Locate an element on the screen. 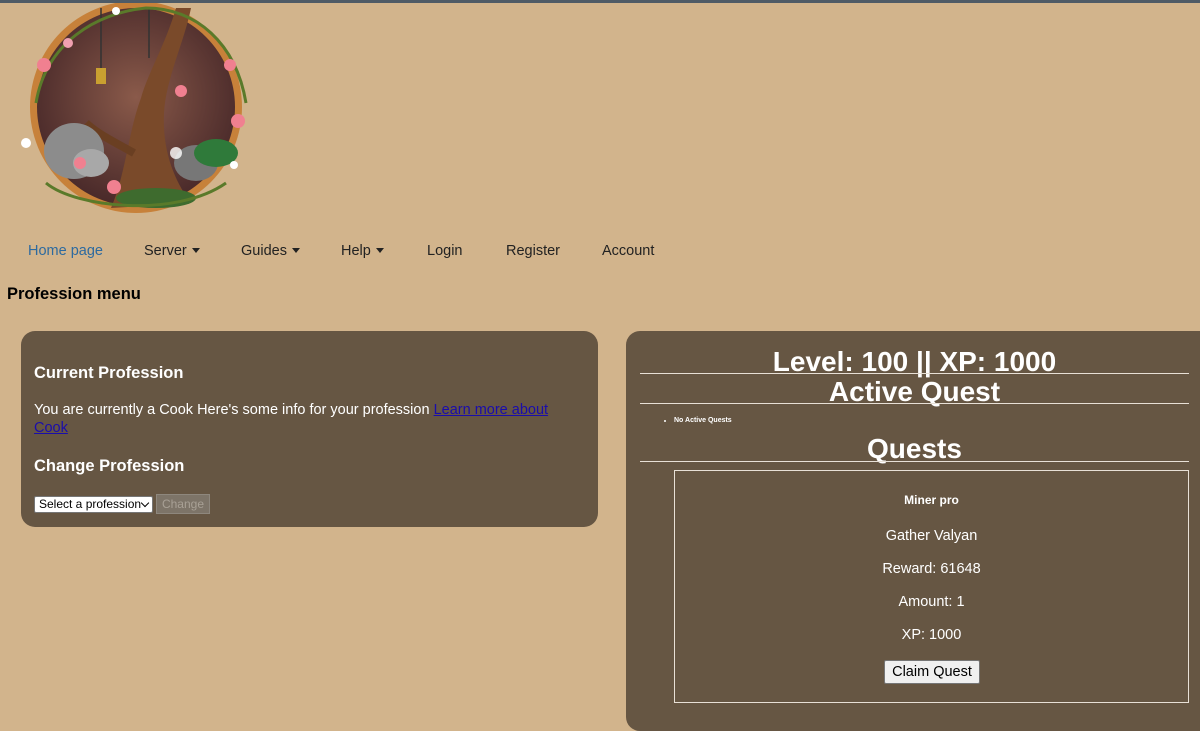  quests-heading: Quests is located at coordinates (914, 448).